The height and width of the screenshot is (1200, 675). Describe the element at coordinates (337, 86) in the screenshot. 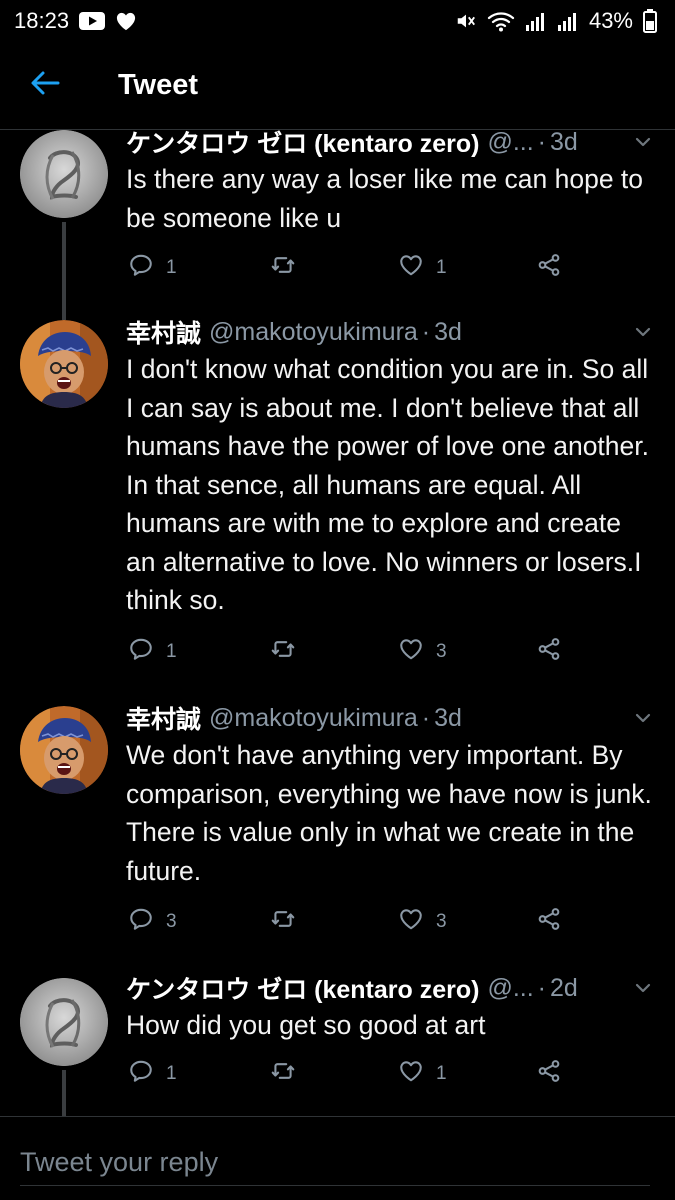

I see `top-app-bar: Tweet` at that location.